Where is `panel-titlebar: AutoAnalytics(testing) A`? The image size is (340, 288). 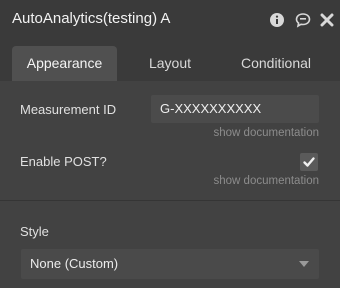 panel-titlebar: AutoAnalytics(testing) A is located at coordinates (170, 20).